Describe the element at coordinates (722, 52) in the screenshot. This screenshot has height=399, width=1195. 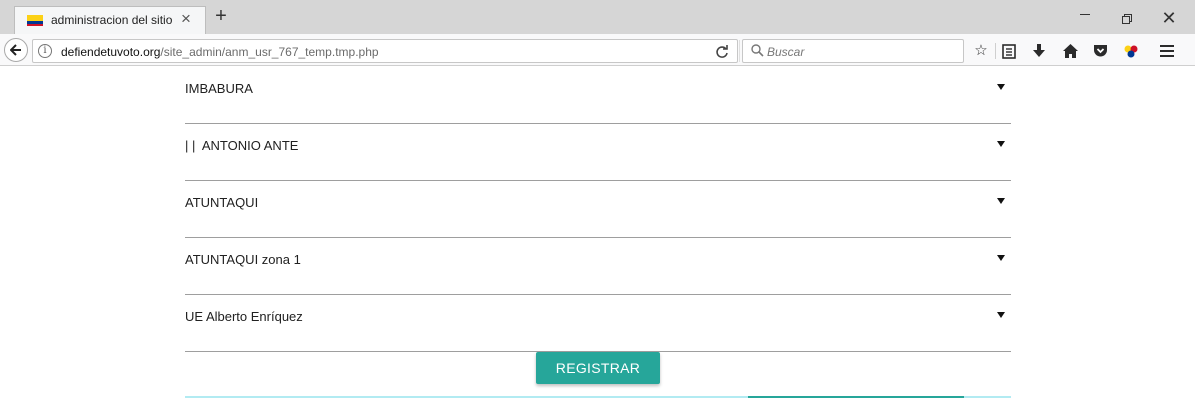
I see `reload-icon` at that location.